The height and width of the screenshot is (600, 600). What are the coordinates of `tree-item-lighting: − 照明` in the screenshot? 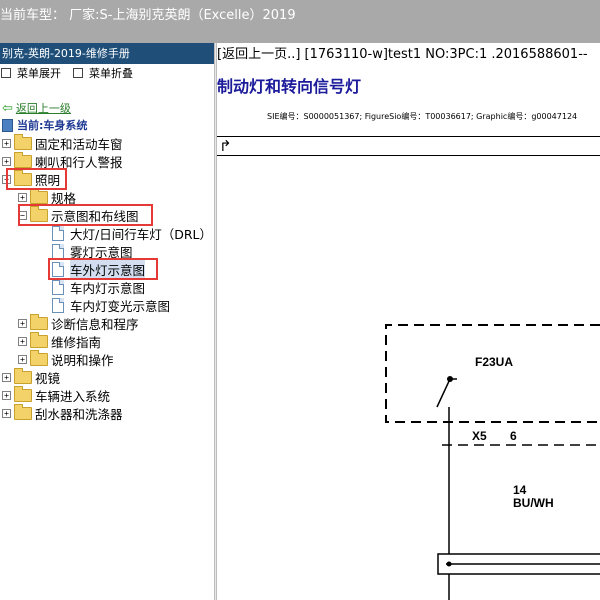 It's located at (31, 178).